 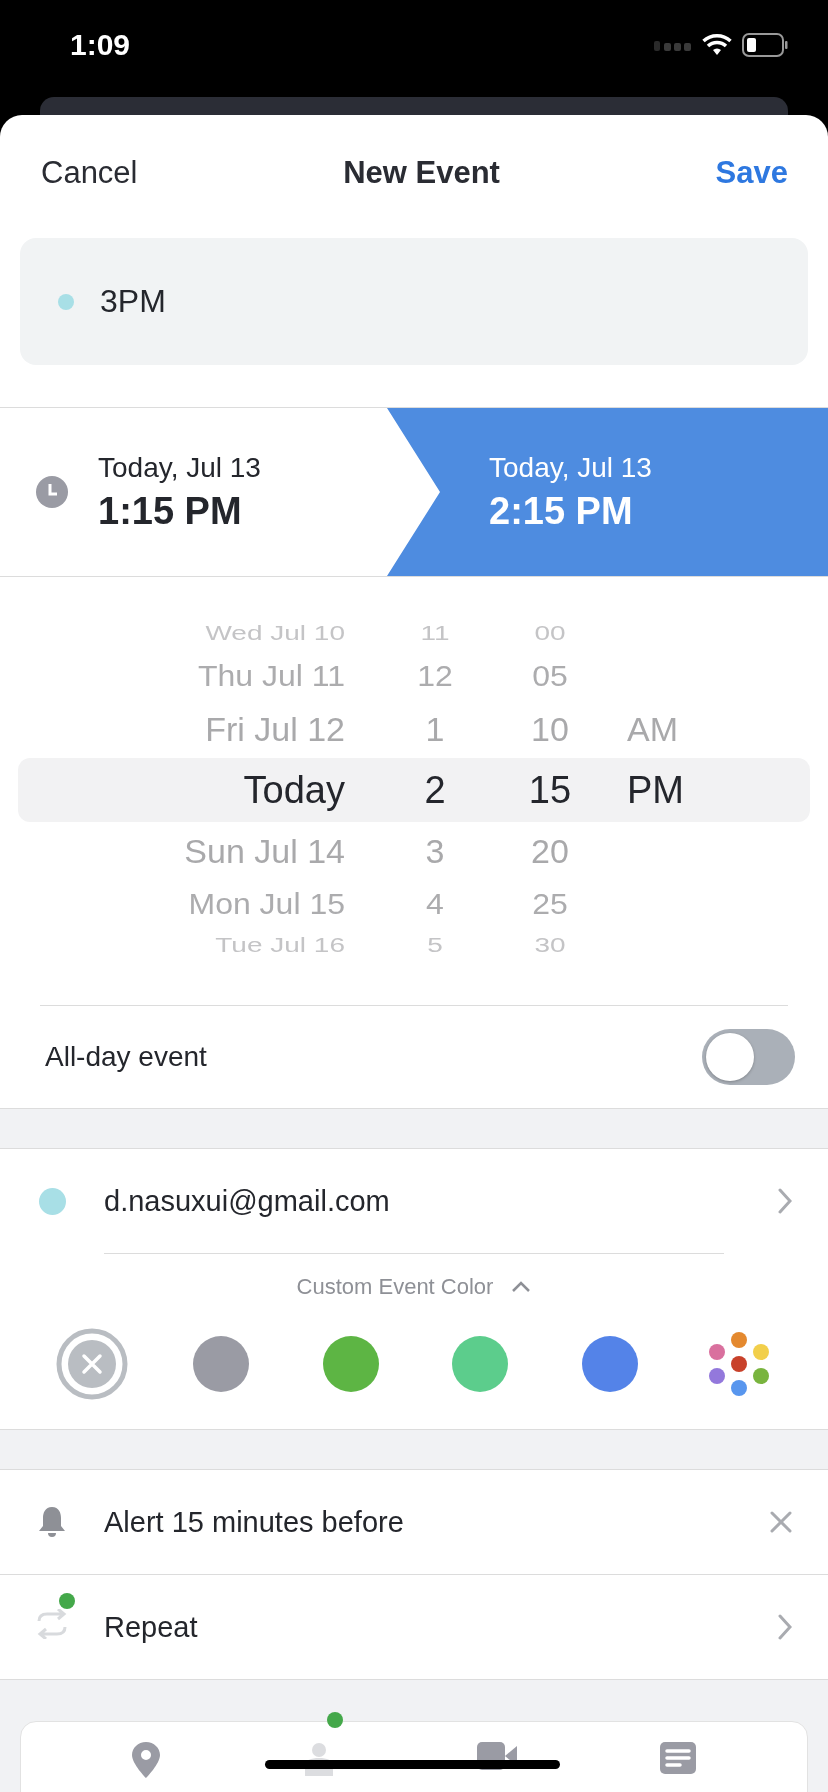 What do you see at coordinates (435, 904) in the screenshot?
I see `hour-option: 4` at bounding box center [435, 904].